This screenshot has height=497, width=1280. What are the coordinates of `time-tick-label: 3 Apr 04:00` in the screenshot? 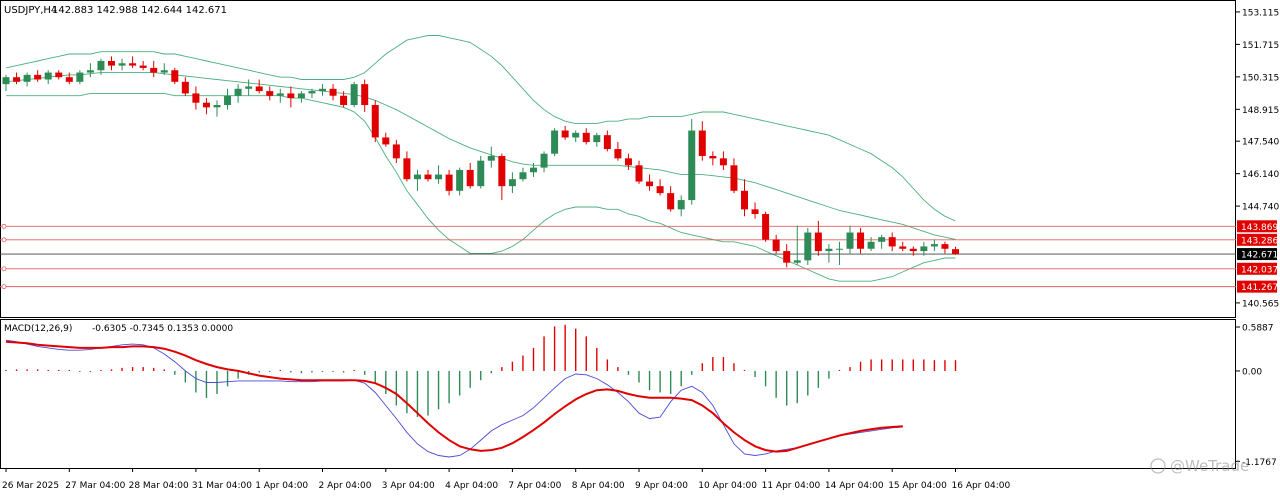 It's located at (408, 486).